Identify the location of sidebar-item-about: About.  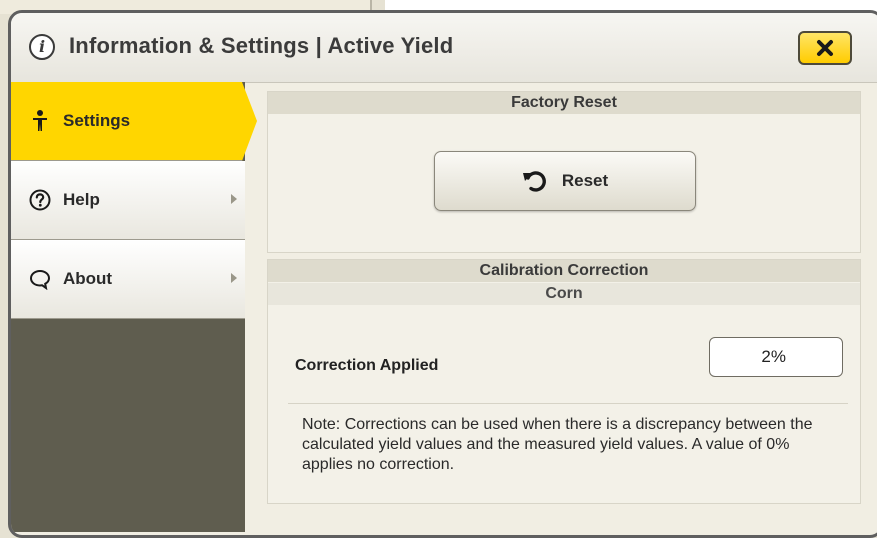
(128, 279).